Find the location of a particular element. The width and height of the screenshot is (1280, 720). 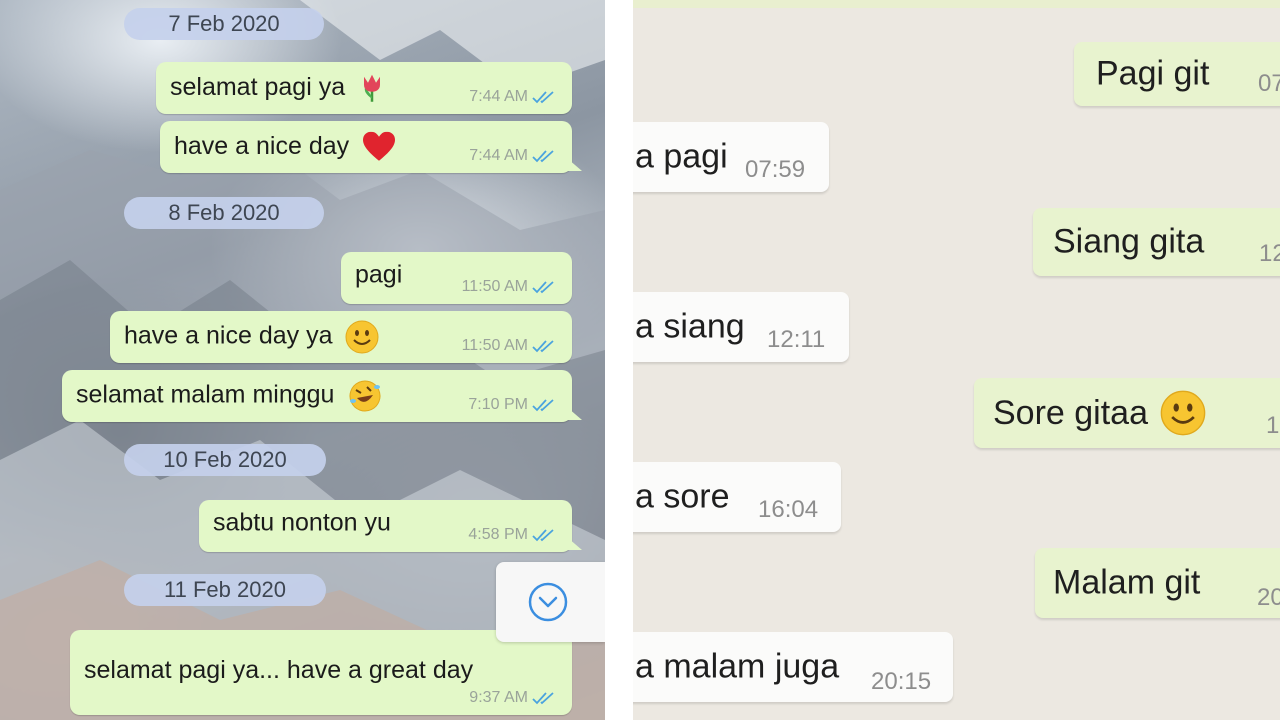

tulip-icon is located at coordinates (372, 89).